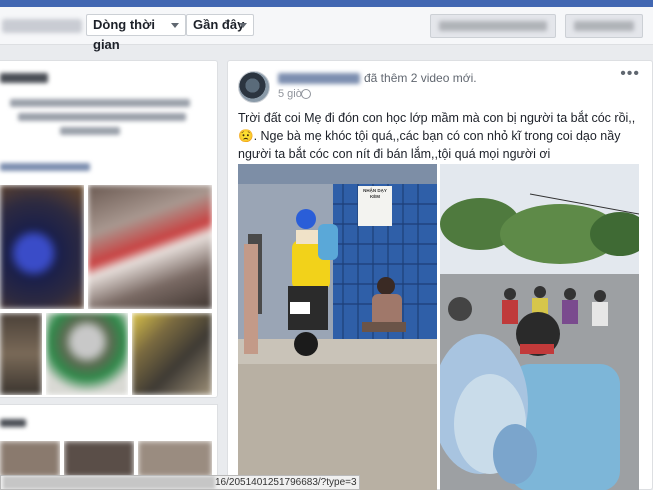 The height and width of the screenshot is (490, 653). I want to click on photos-heading-blurred, so click(45, 167).